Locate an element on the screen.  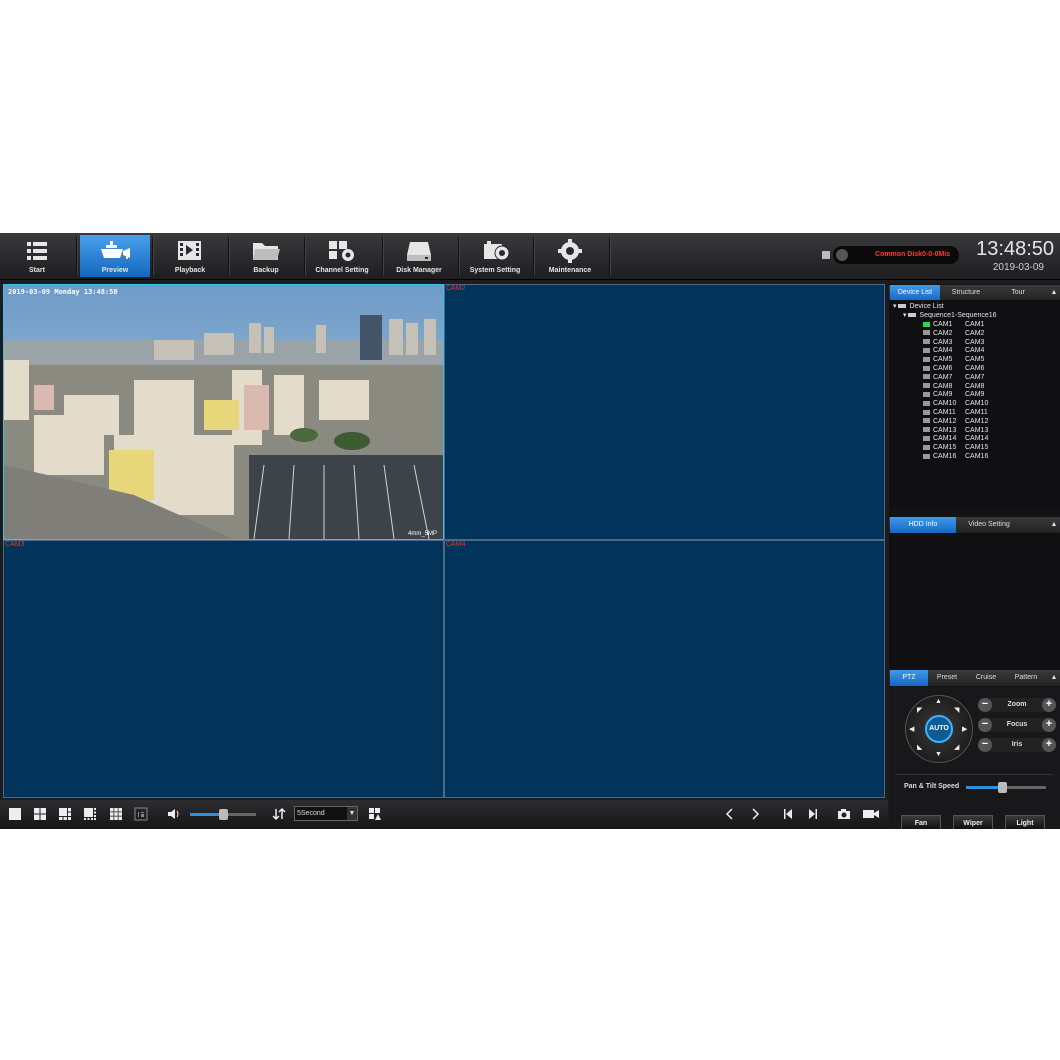
tab-device-list: Device List is located at coordinates (915, 293).